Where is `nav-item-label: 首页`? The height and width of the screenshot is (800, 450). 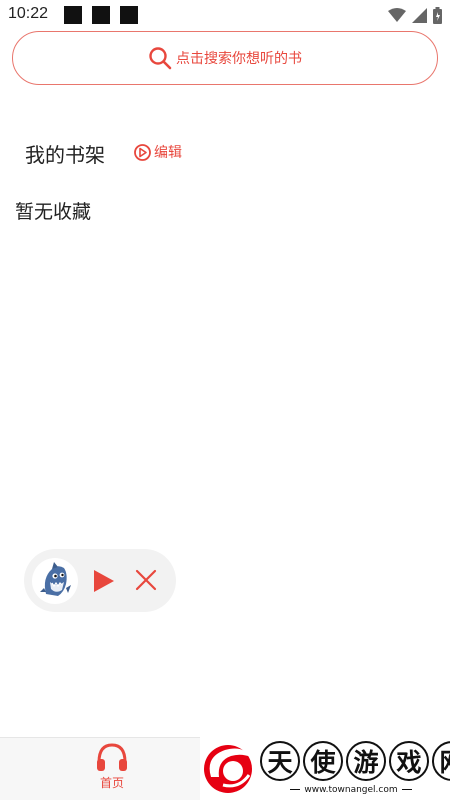
nav-item-label: 首页 is located at coordinates (111, 783).